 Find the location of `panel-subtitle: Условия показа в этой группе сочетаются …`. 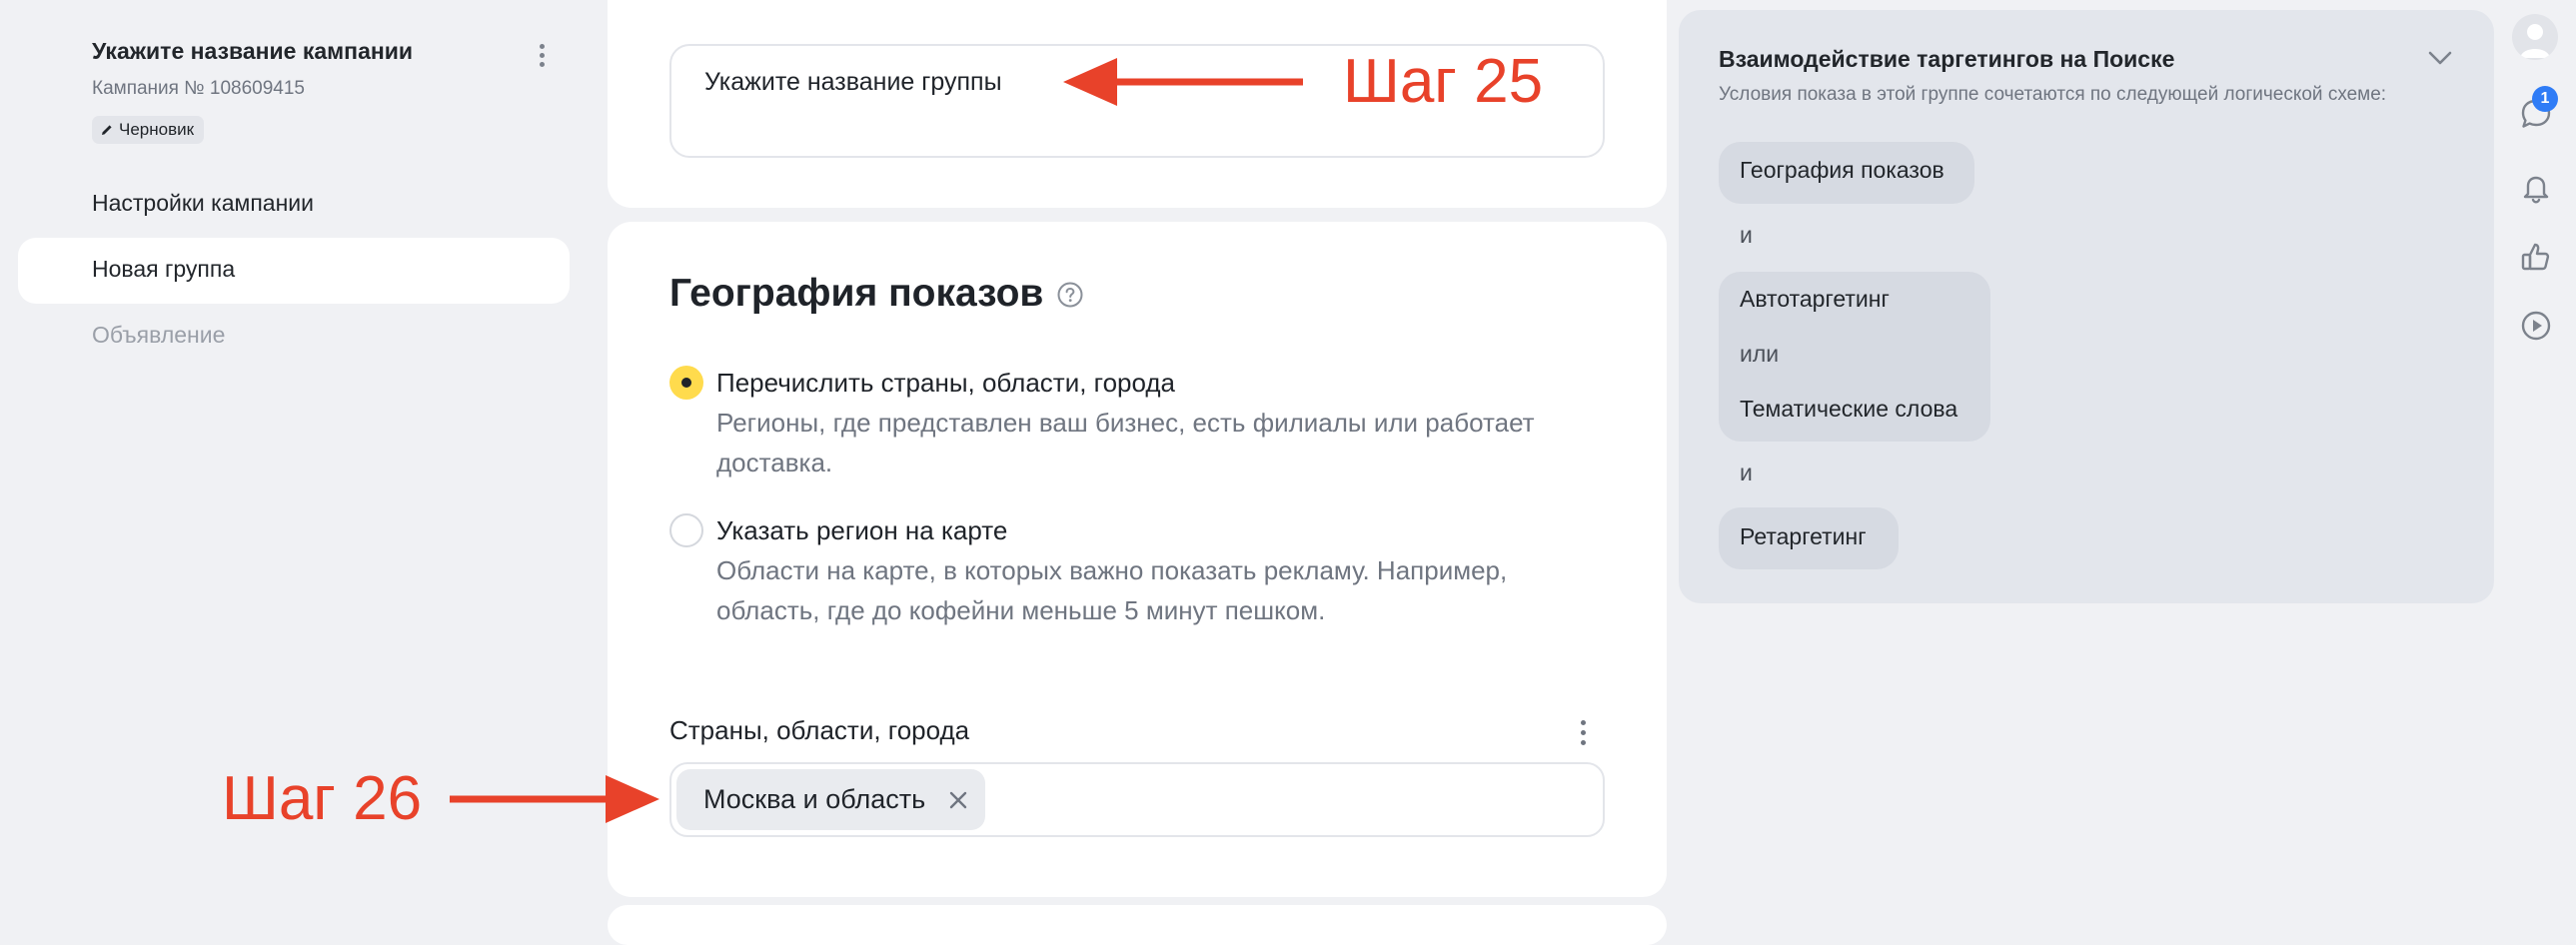

panel-subtitle: Условия показа в этой группе сочетаются … is located at coordinates (2053, 94).